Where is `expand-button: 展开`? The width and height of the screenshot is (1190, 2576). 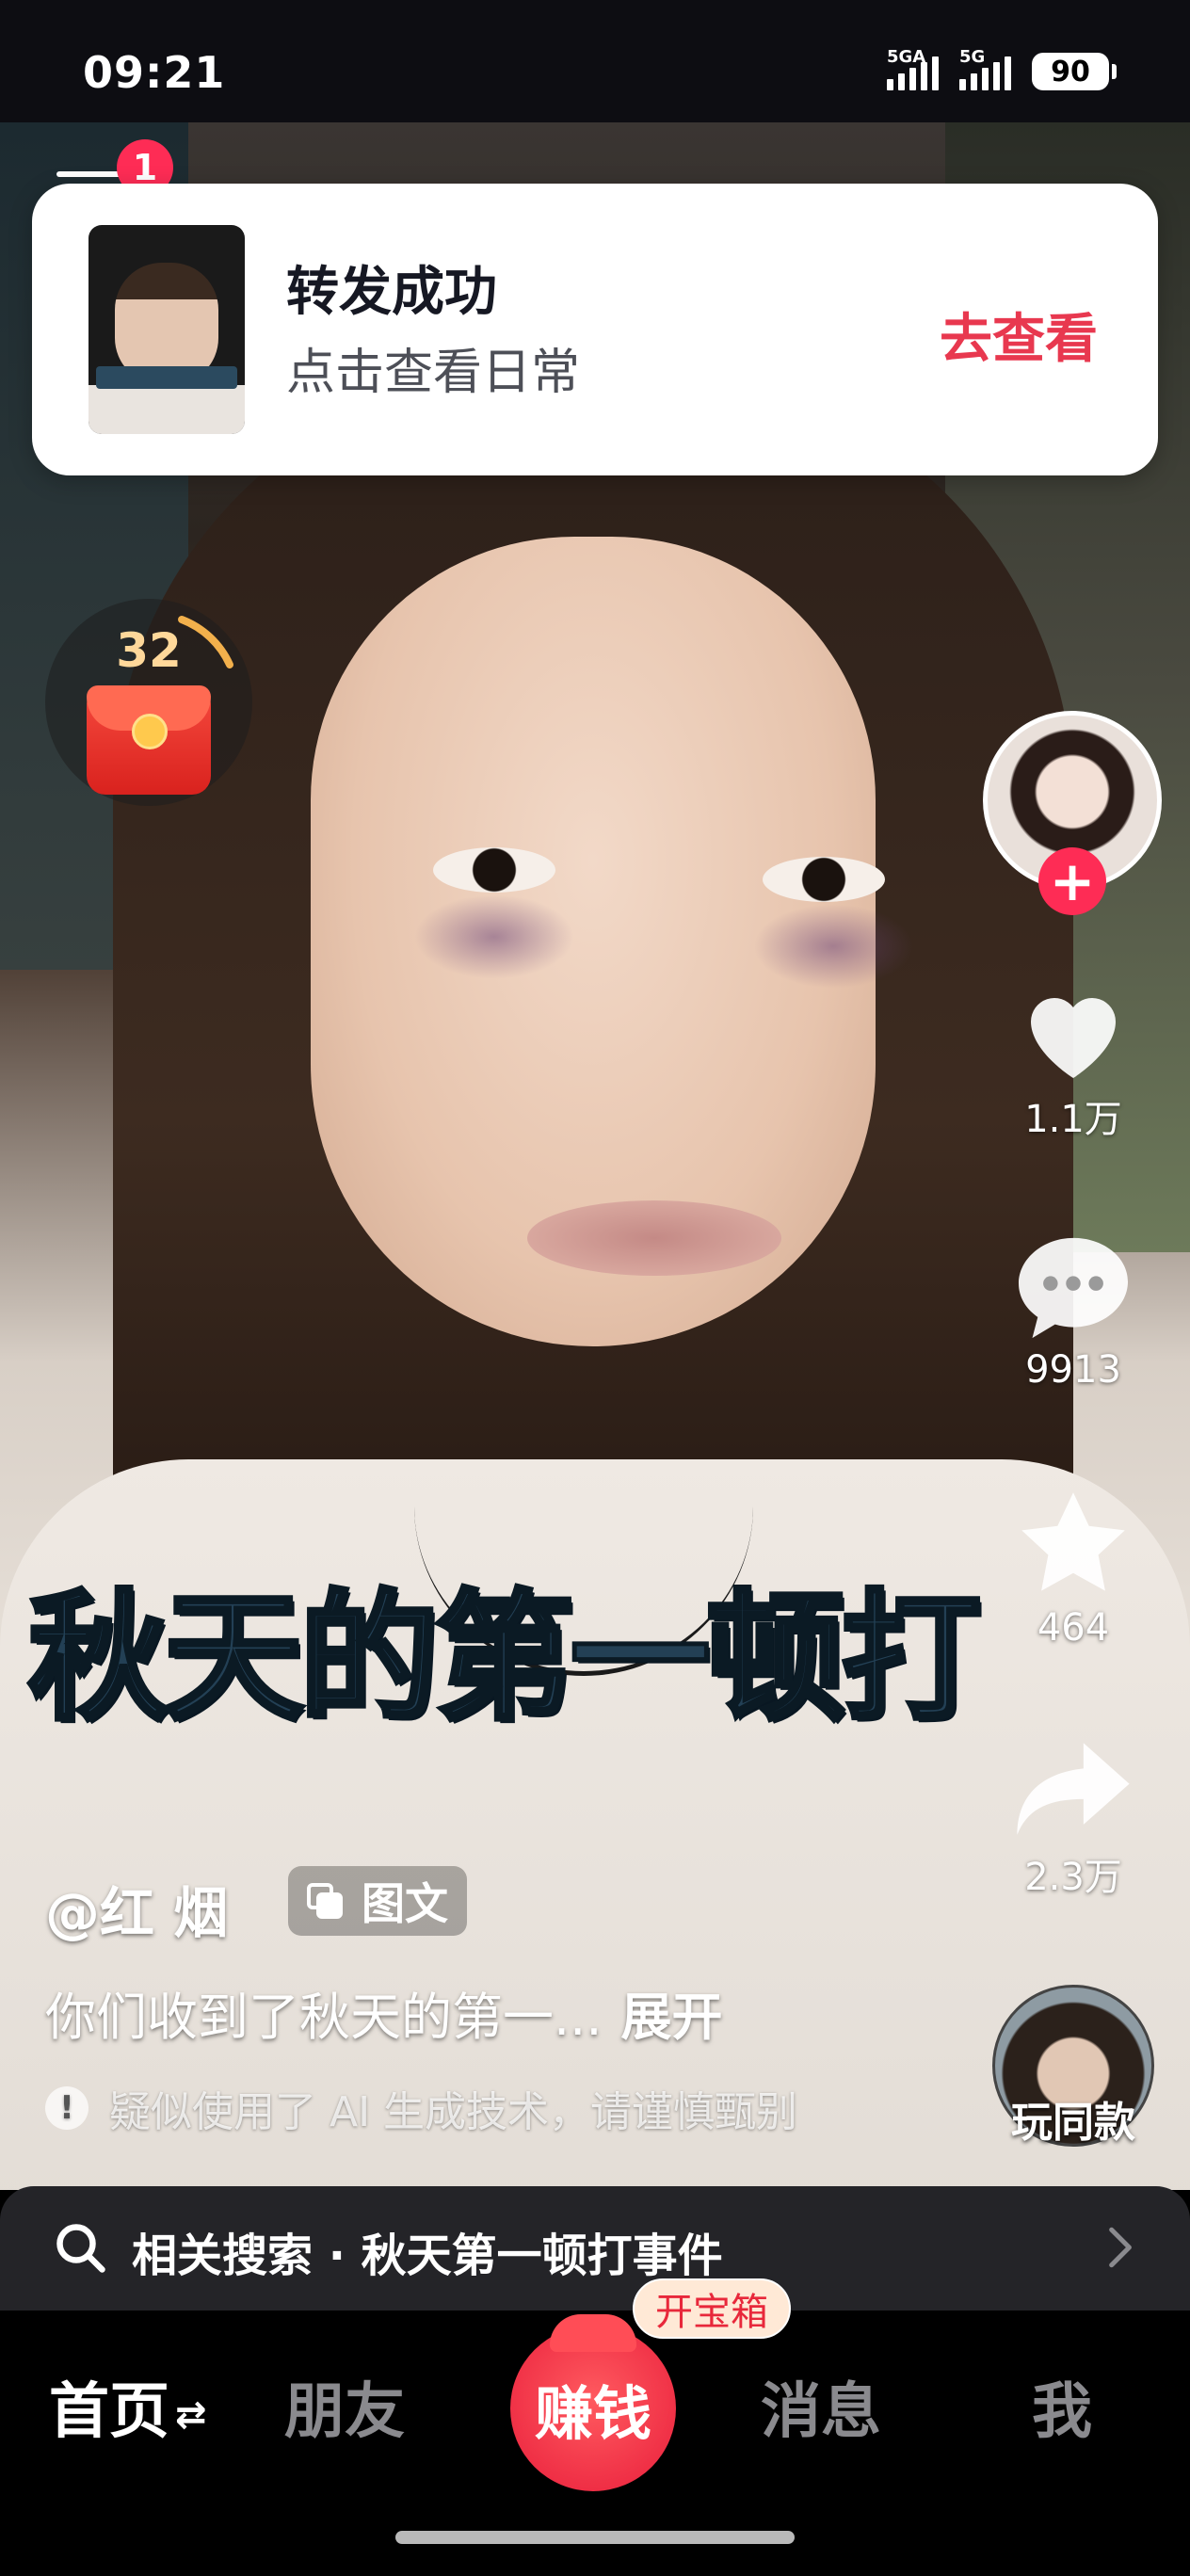 expand-button: 展开 is located at coordinates (672, 2017).